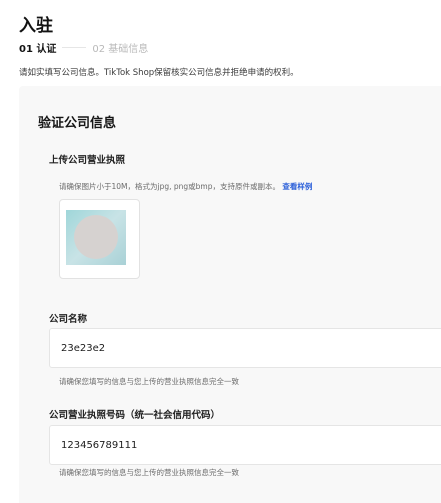 The image size is (441, 503). I want to click on license-upload-box, so click(99, 239).